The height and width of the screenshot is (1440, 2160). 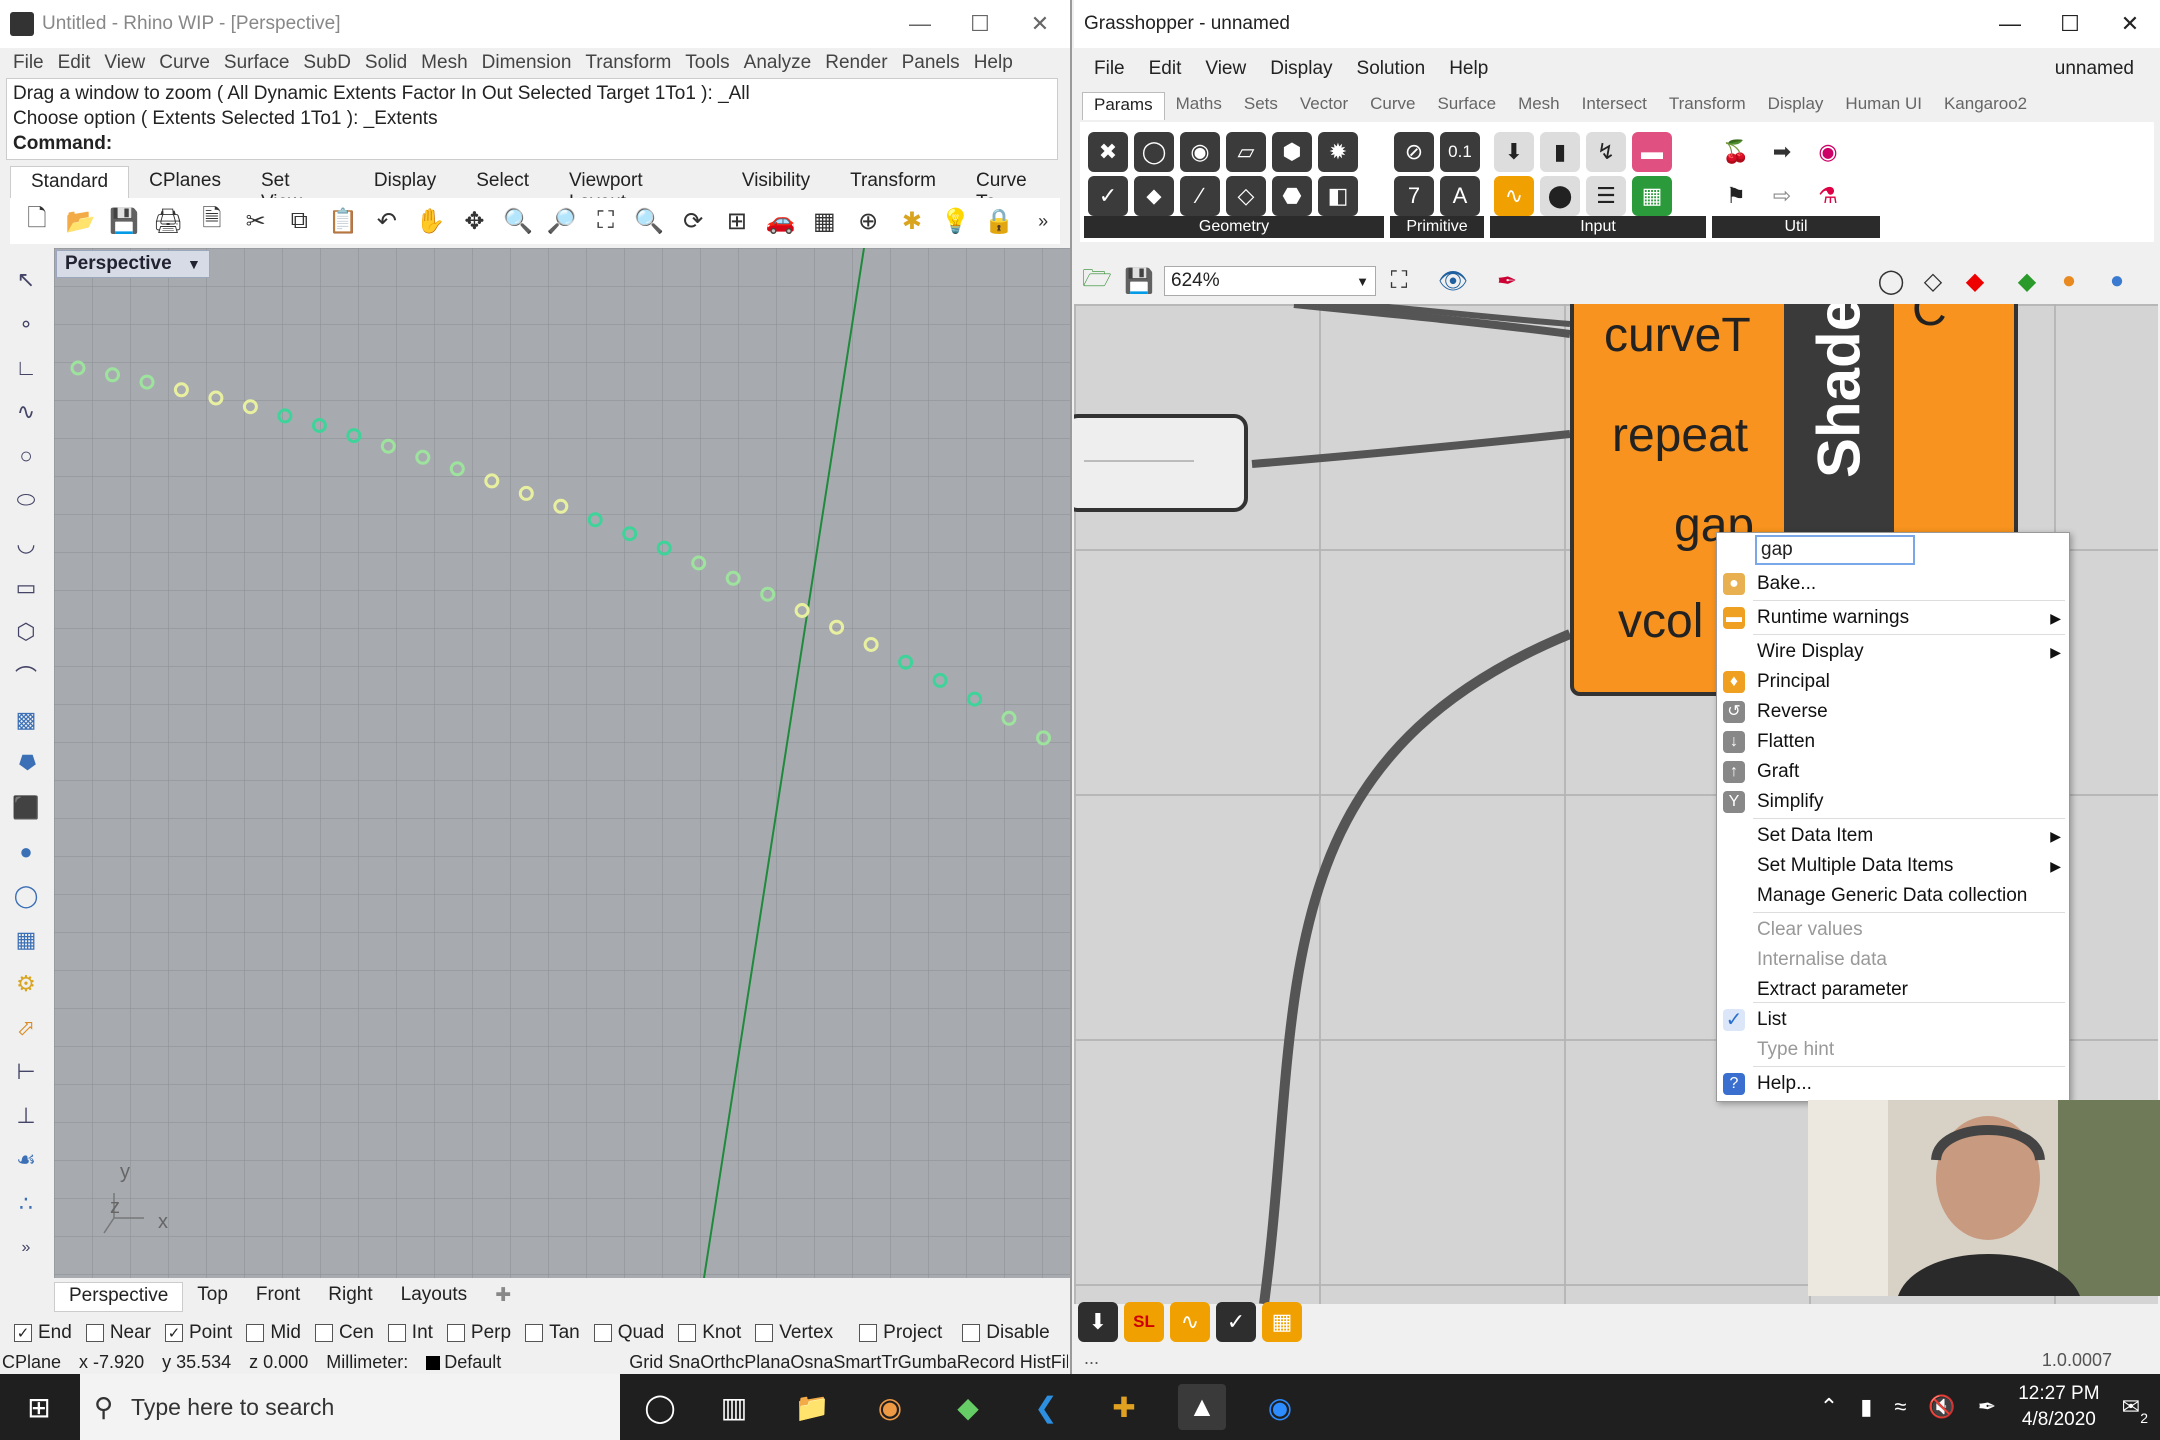 I want to click on wifi-icon: ≈, so click(x=1900, y=1407).